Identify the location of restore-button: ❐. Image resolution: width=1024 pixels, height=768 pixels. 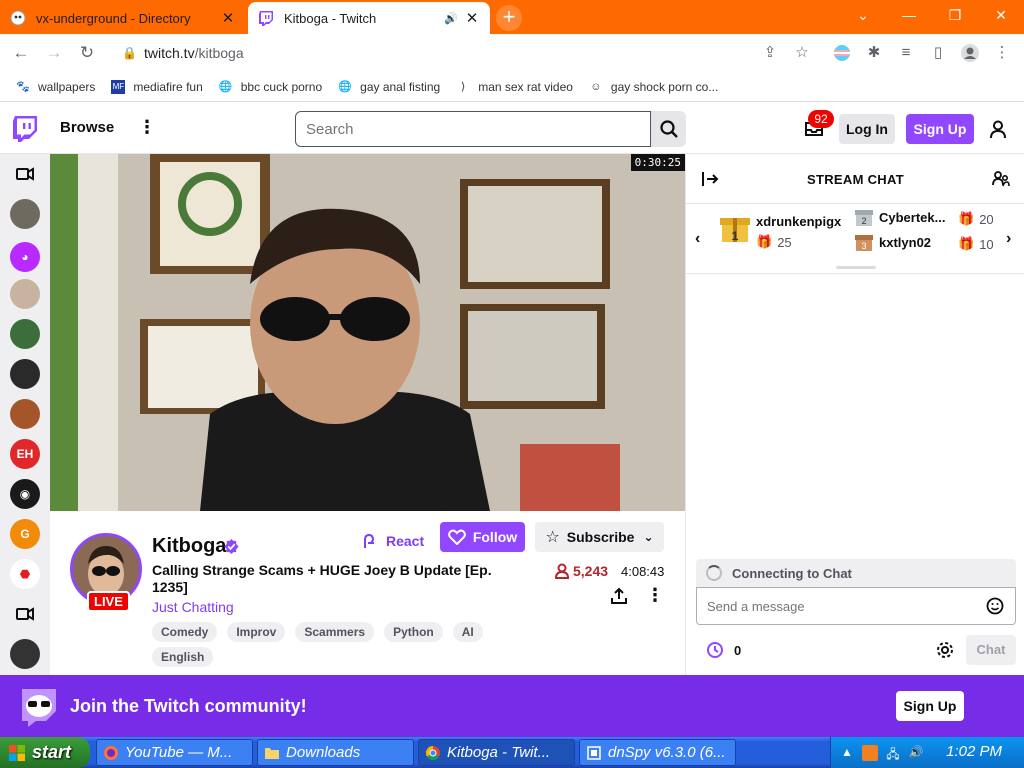
(955, 15).